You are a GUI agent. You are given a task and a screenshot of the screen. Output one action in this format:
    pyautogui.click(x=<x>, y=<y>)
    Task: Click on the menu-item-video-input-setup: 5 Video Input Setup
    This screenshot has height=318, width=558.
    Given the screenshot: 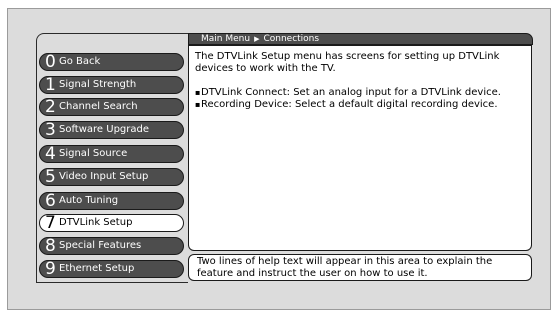 What is the action you would take?
    pyautogui.click(x=111, y=177)
    